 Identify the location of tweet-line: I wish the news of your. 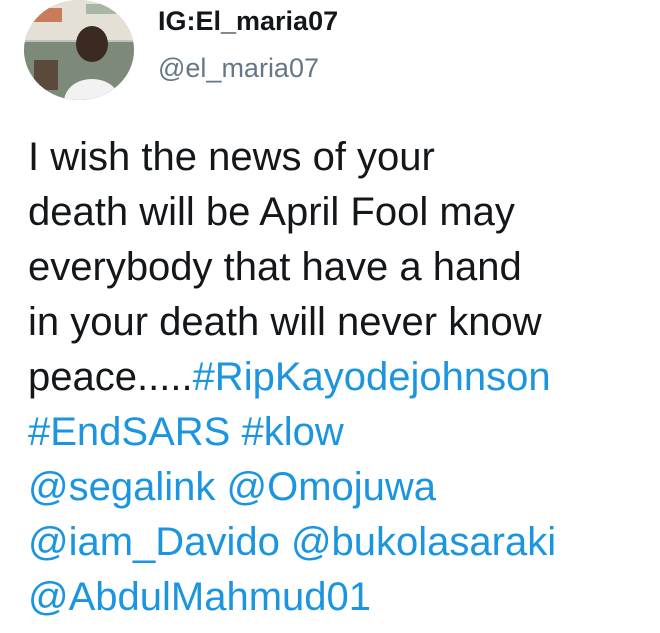
(231, 157).